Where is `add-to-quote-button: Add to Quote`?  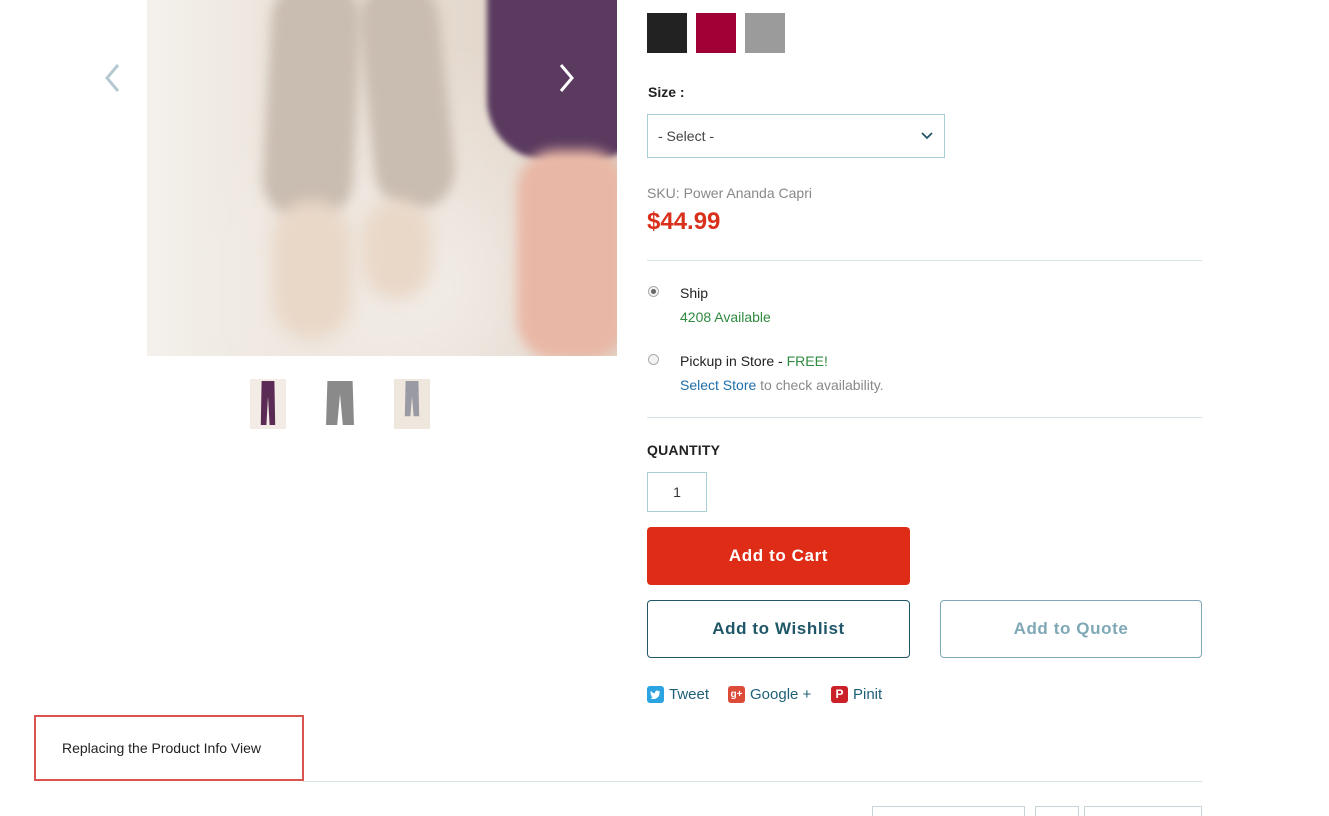 add-to-quote-button: Add to Quote is located at coordinates (1071, 629).